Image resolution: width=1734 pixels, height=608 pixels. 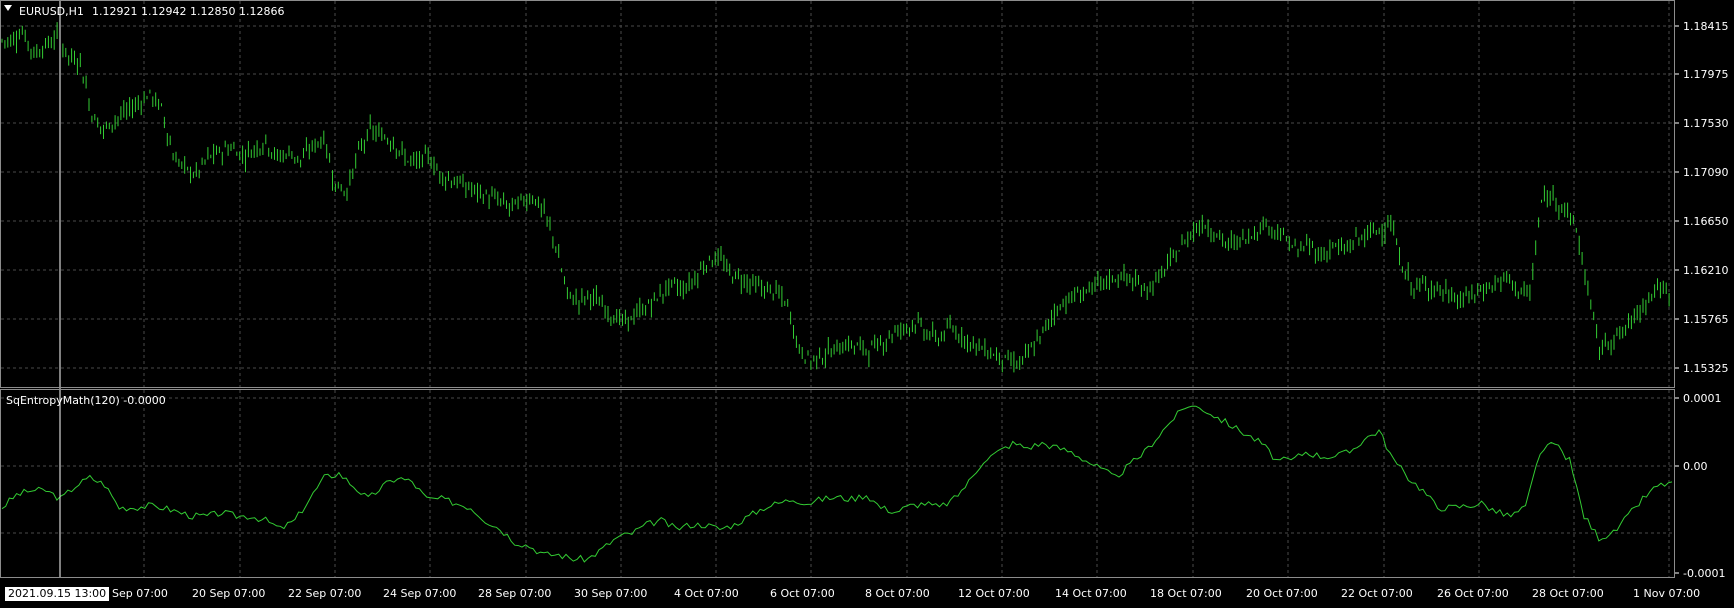 What do you see at coordinates (1702, 398) in the screenshot?
I see `indicator-label: 0.0001` at bounding box center [1702, 398].